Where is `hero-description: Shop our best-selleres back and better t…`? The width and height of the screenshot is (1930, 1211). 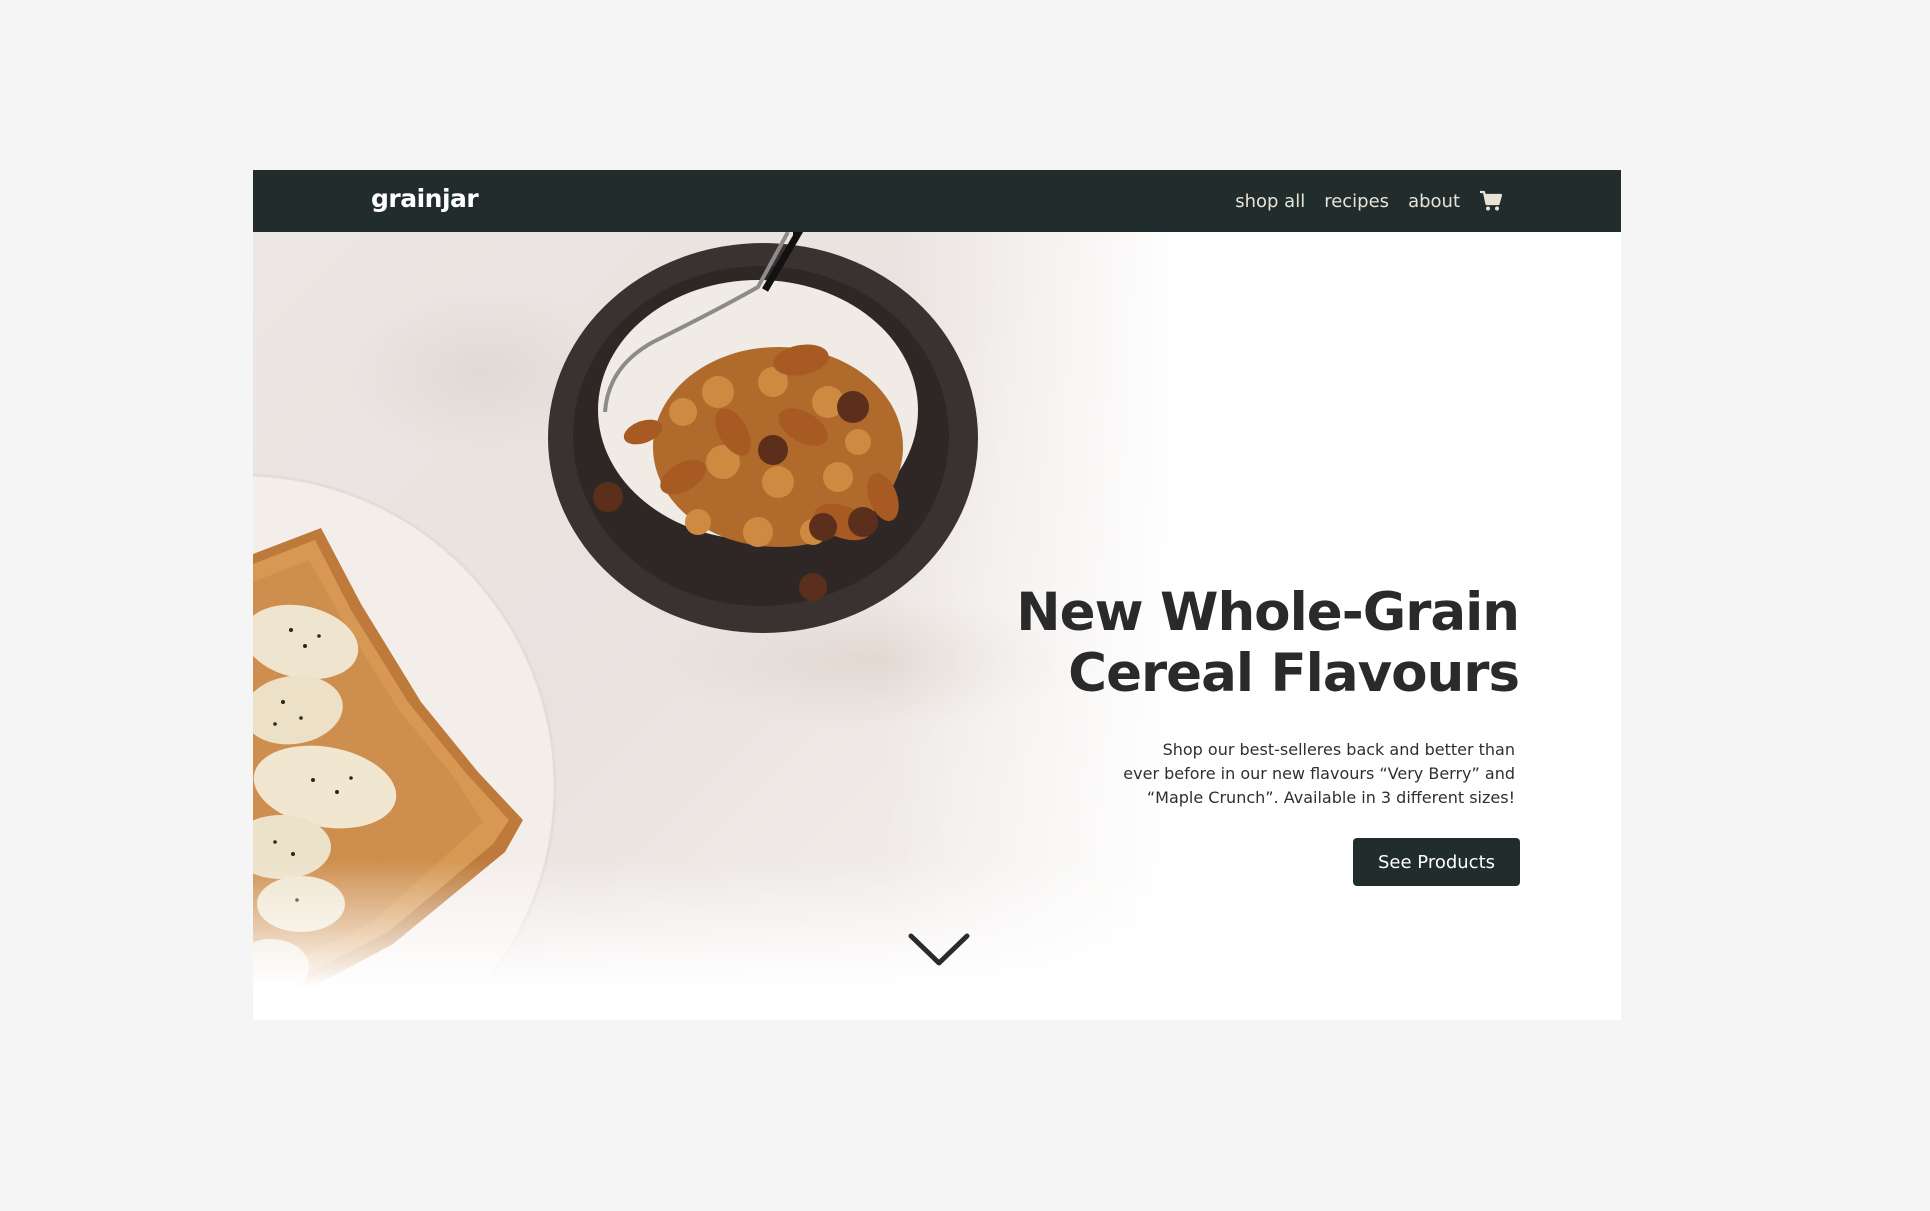
hero-description: Shop our best-selleres back and better t… is located at coordinates (1285, 774).